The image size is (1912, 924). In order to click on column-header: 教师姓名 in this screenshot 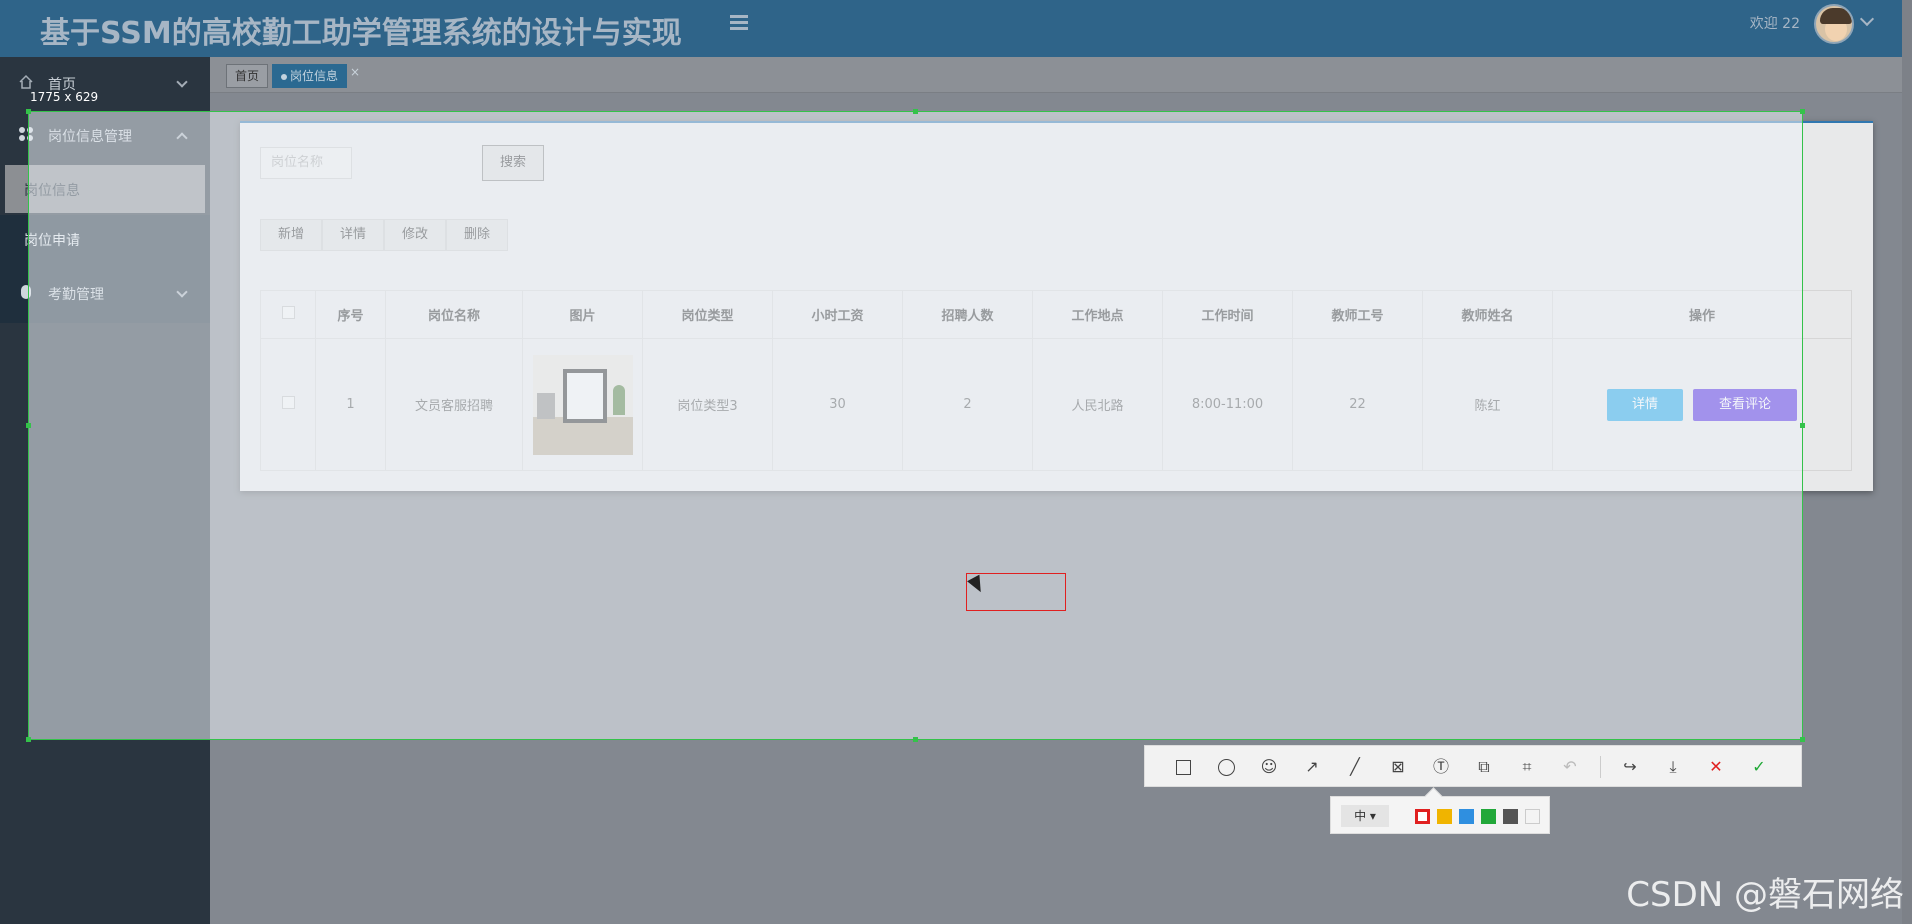, I will do `click(1487, 314)`.